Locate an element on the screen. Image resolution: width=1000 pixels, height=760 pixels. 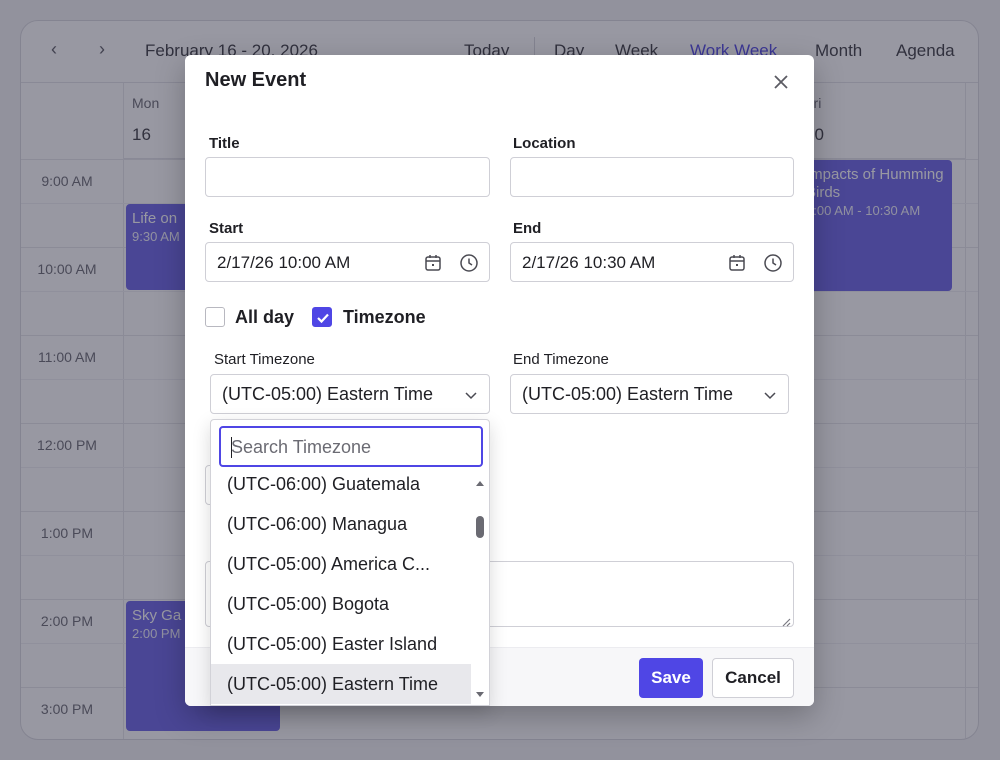
timezone-option: (UTC-05:00) Easter Island is located at coordinates (341, 644).